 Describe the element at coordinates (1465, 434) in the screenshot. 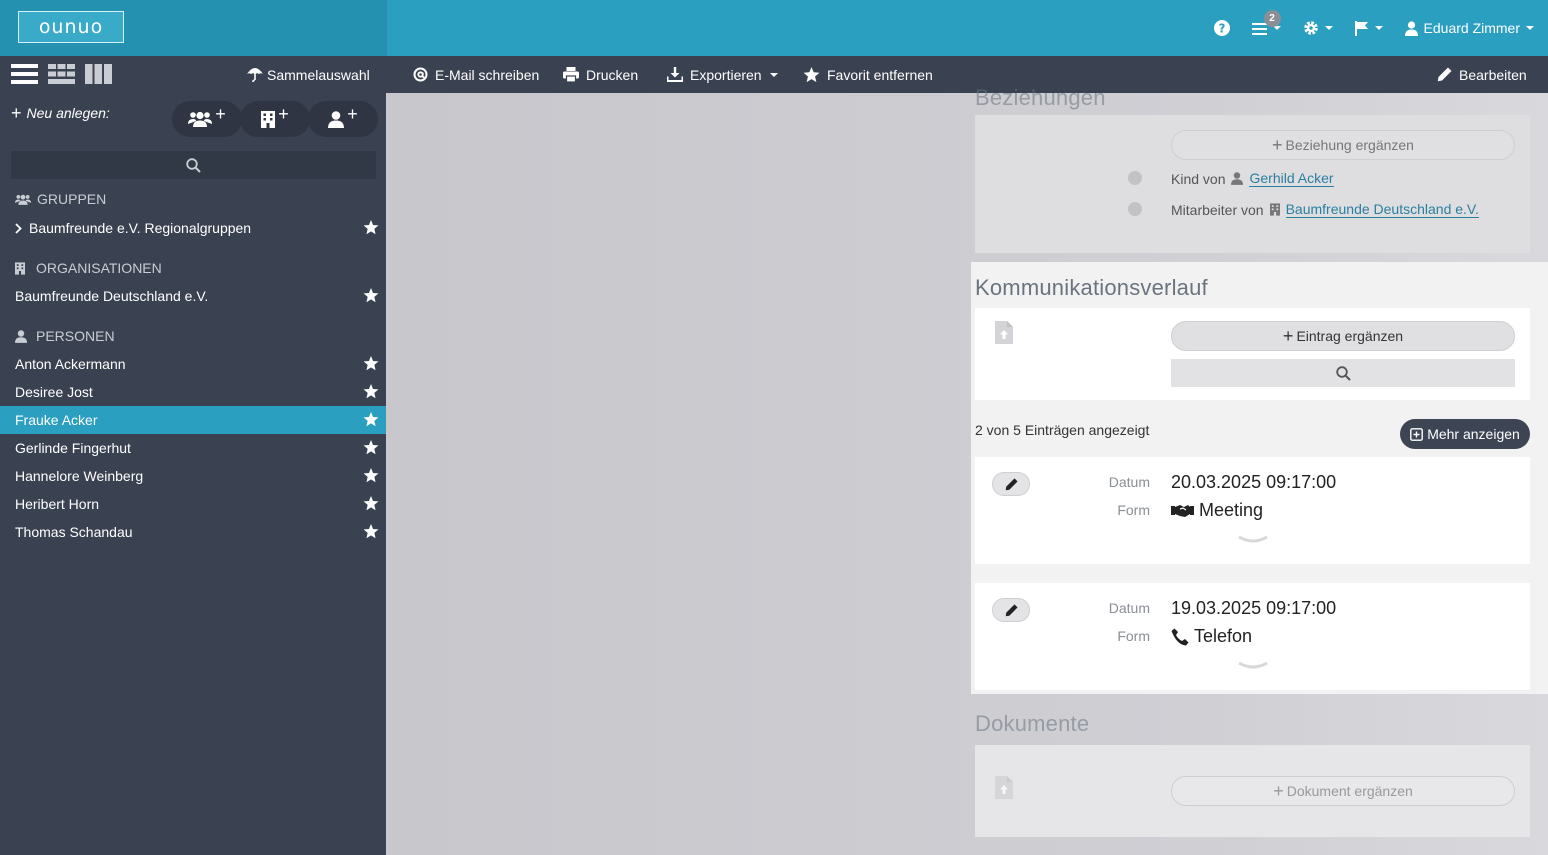

I see `show-more-button: Mehr anzeigen` at that location.